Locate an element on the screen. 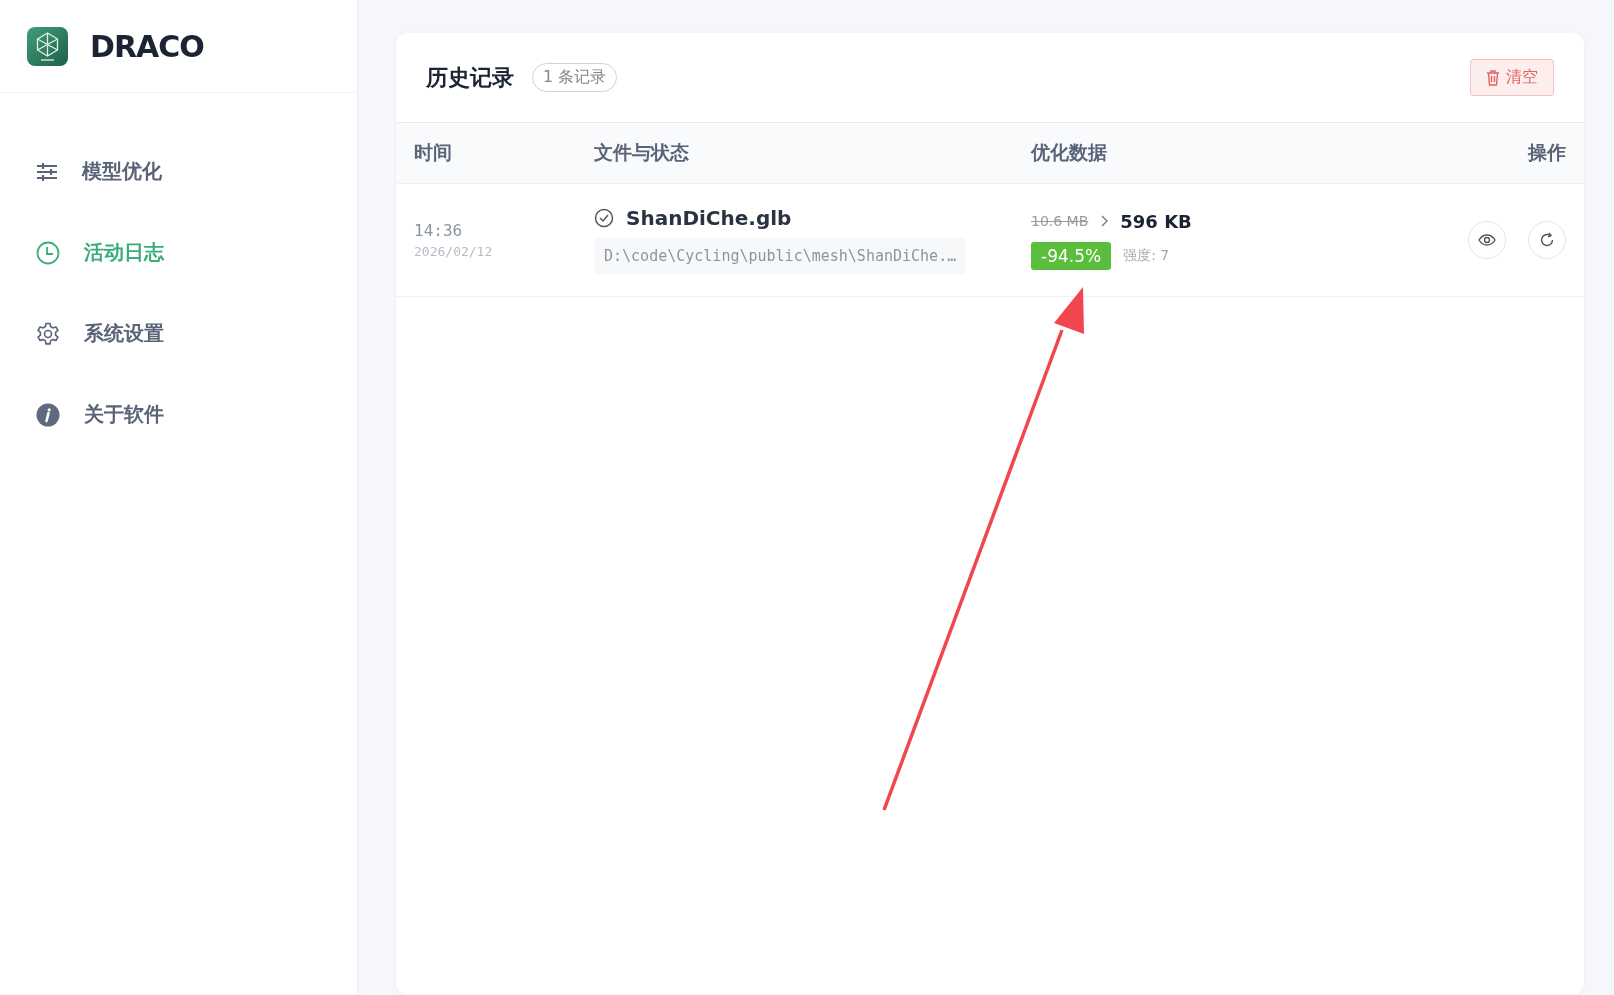  eye-icon is located at coordinates (1487, 240).